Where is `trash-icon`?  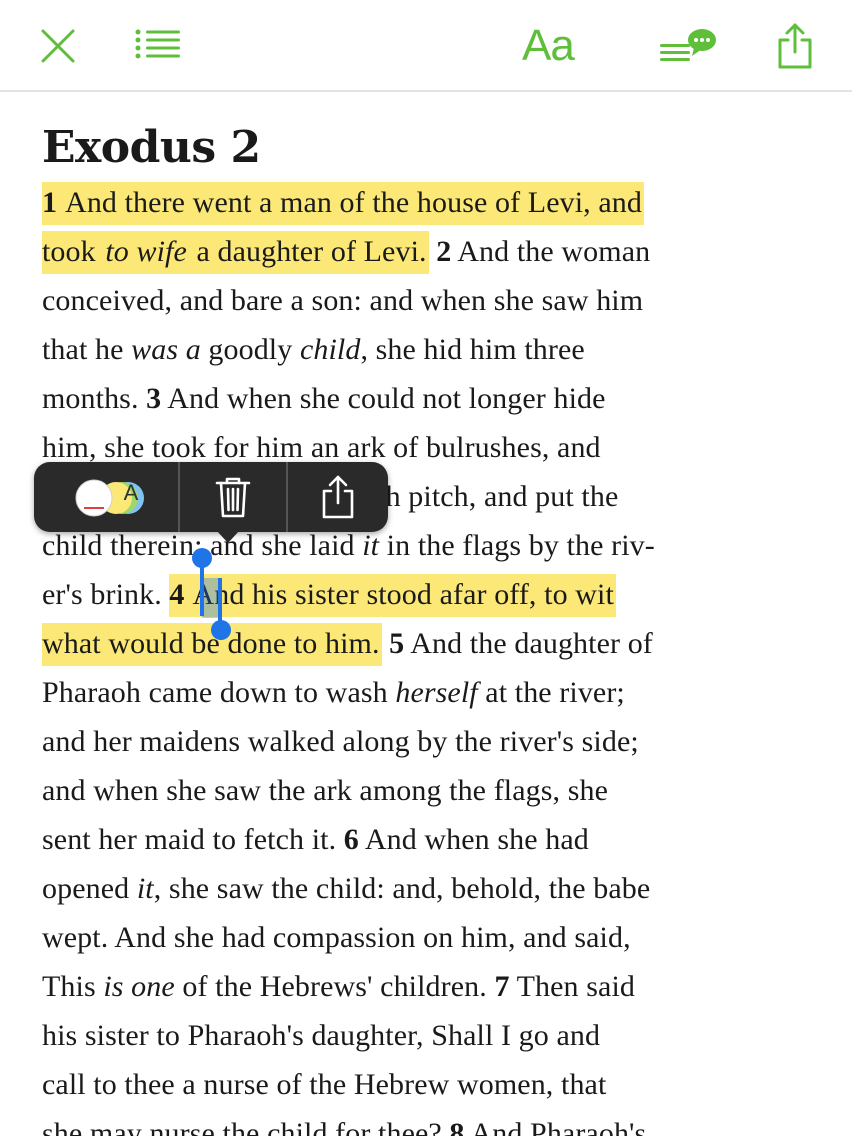
trash-icon is located at coordinates (233, 497).